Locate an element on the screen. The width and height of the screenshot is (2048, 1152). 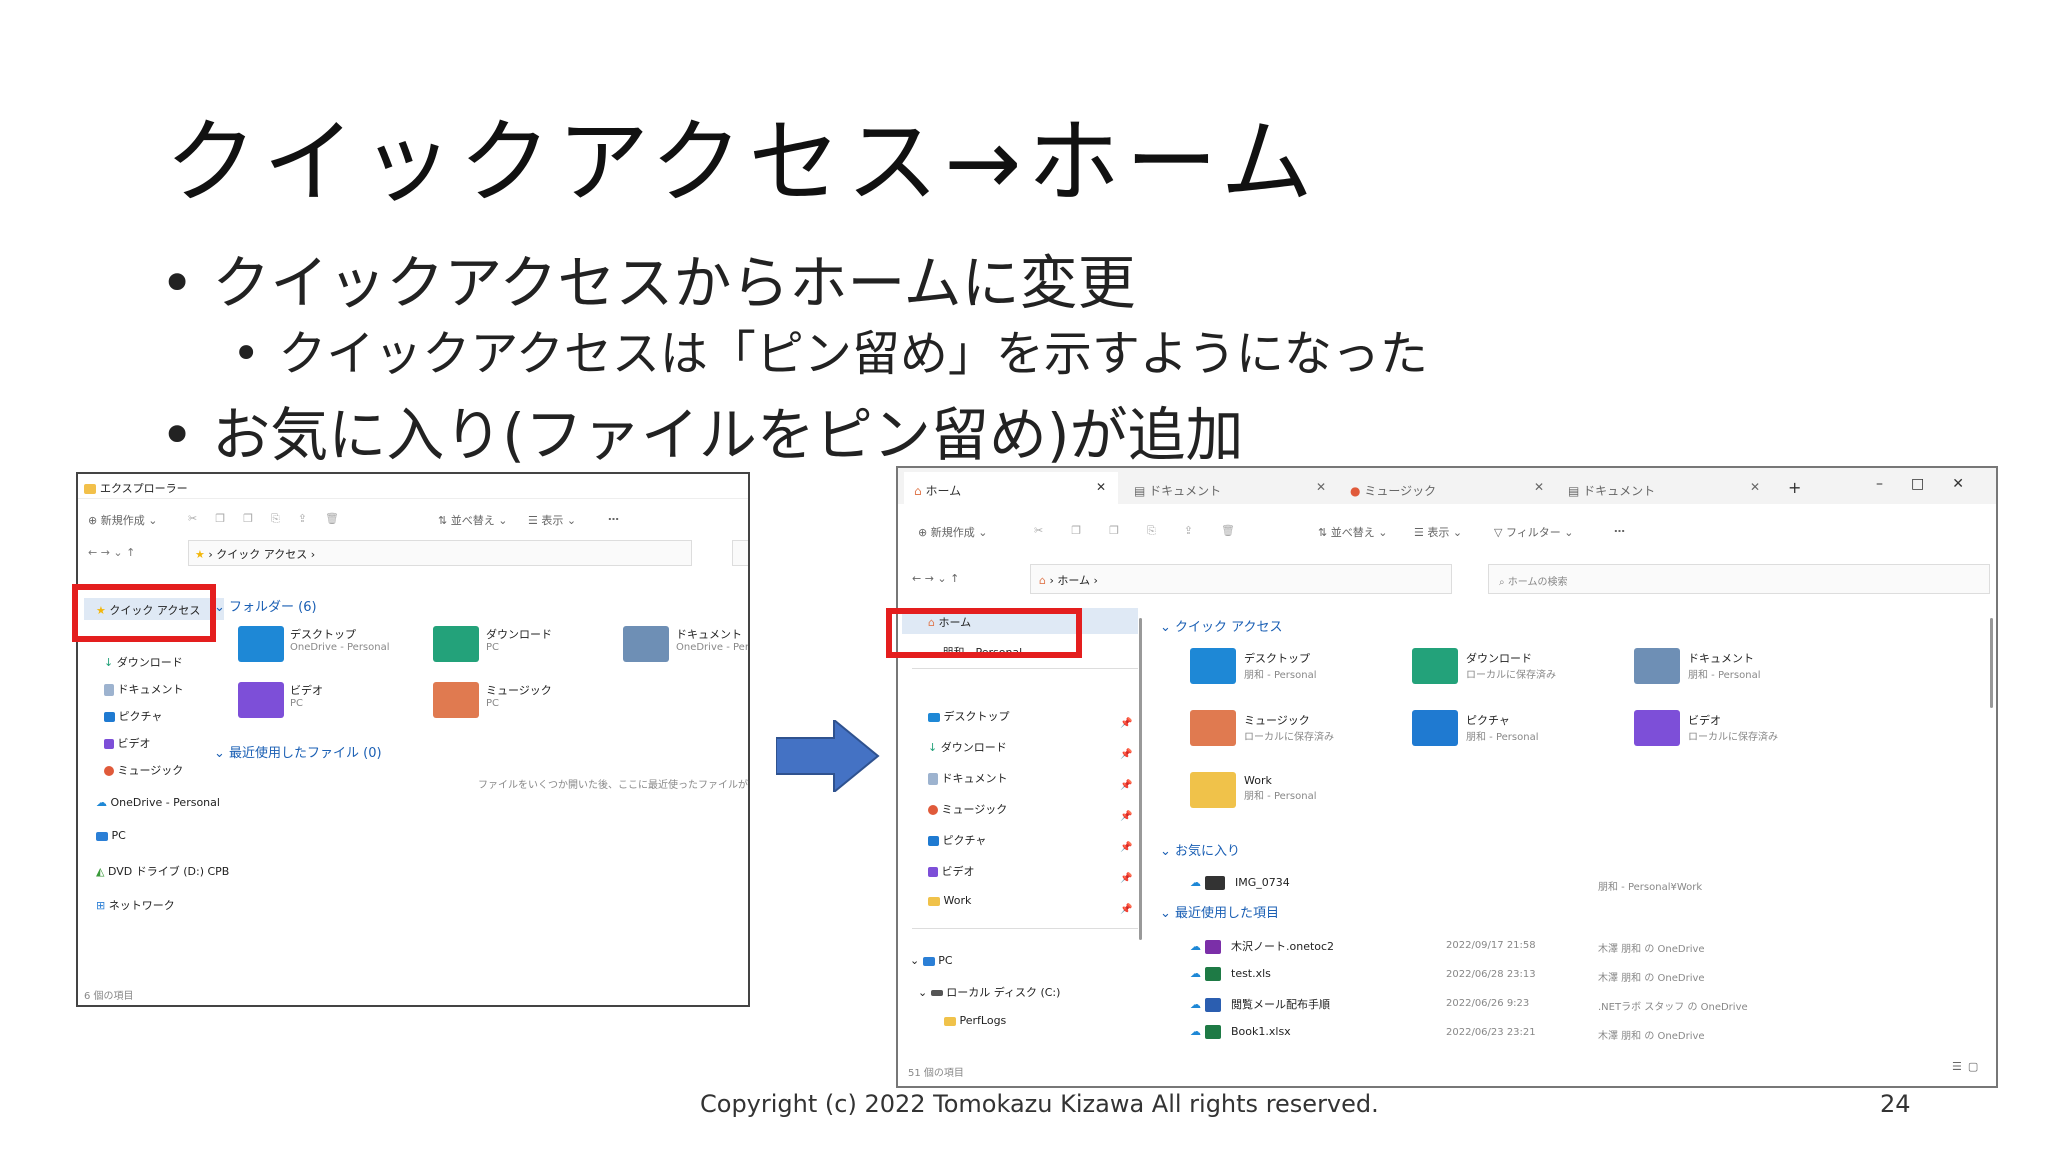
old-nav-documents: ドキュメント is located at coordinates (144, 689).